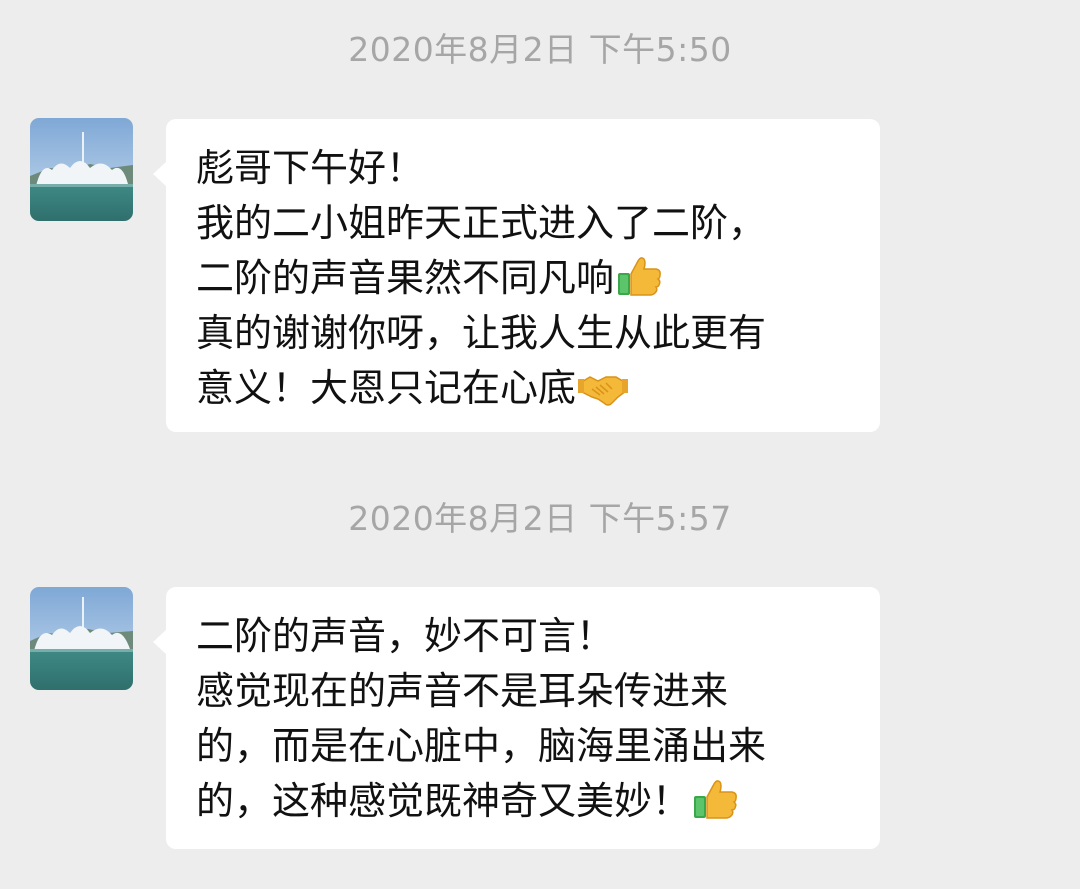  Describe the element at coordinates (540, 49) in the screenshot. I see `message-timestamp: 2020年8月2日 下午5:50` at that location.